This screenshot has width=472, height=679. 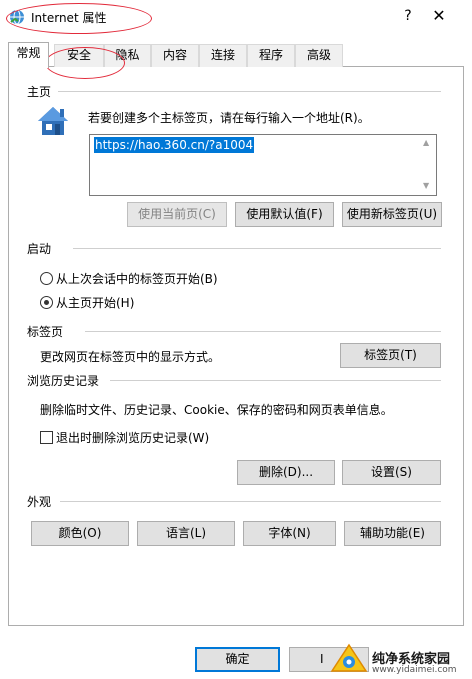 I want to click on use-current-button: 使用当前页(C), so click(x=177, y=214).